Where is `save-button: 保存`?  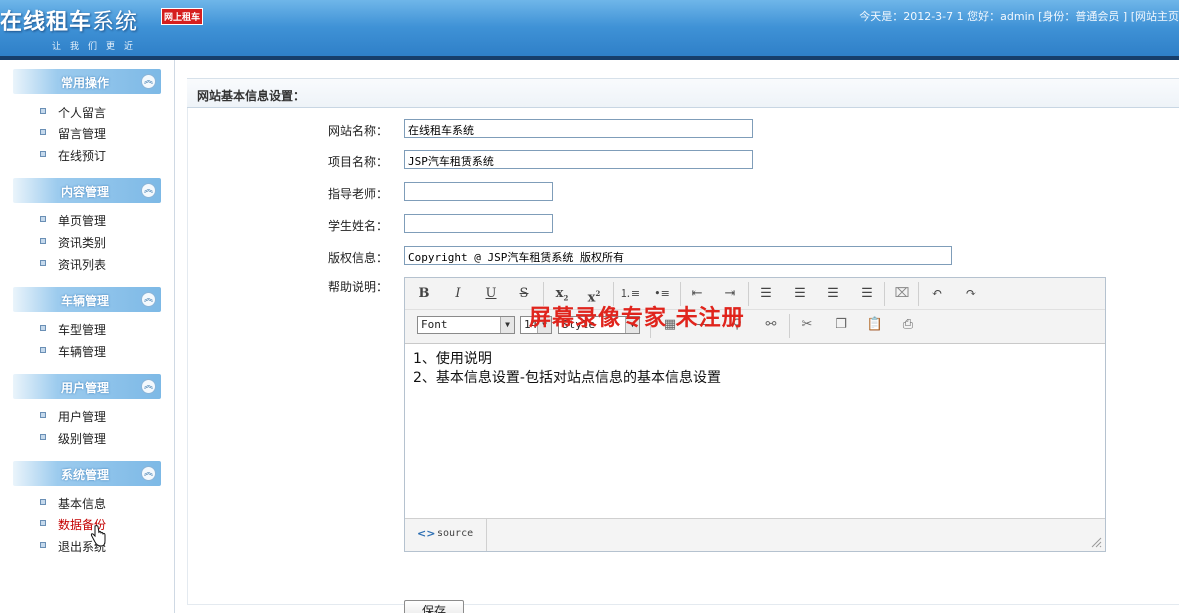 save-button: 保存 is located at coordinates (434, 606).